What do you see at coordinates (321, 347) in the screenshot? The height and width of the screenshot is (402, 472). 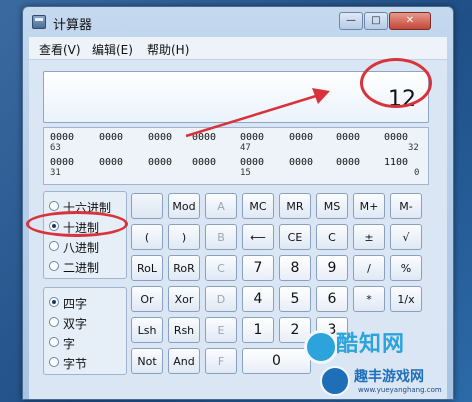 I see `watermark-logo-icon` at bounding box center [321, 347].